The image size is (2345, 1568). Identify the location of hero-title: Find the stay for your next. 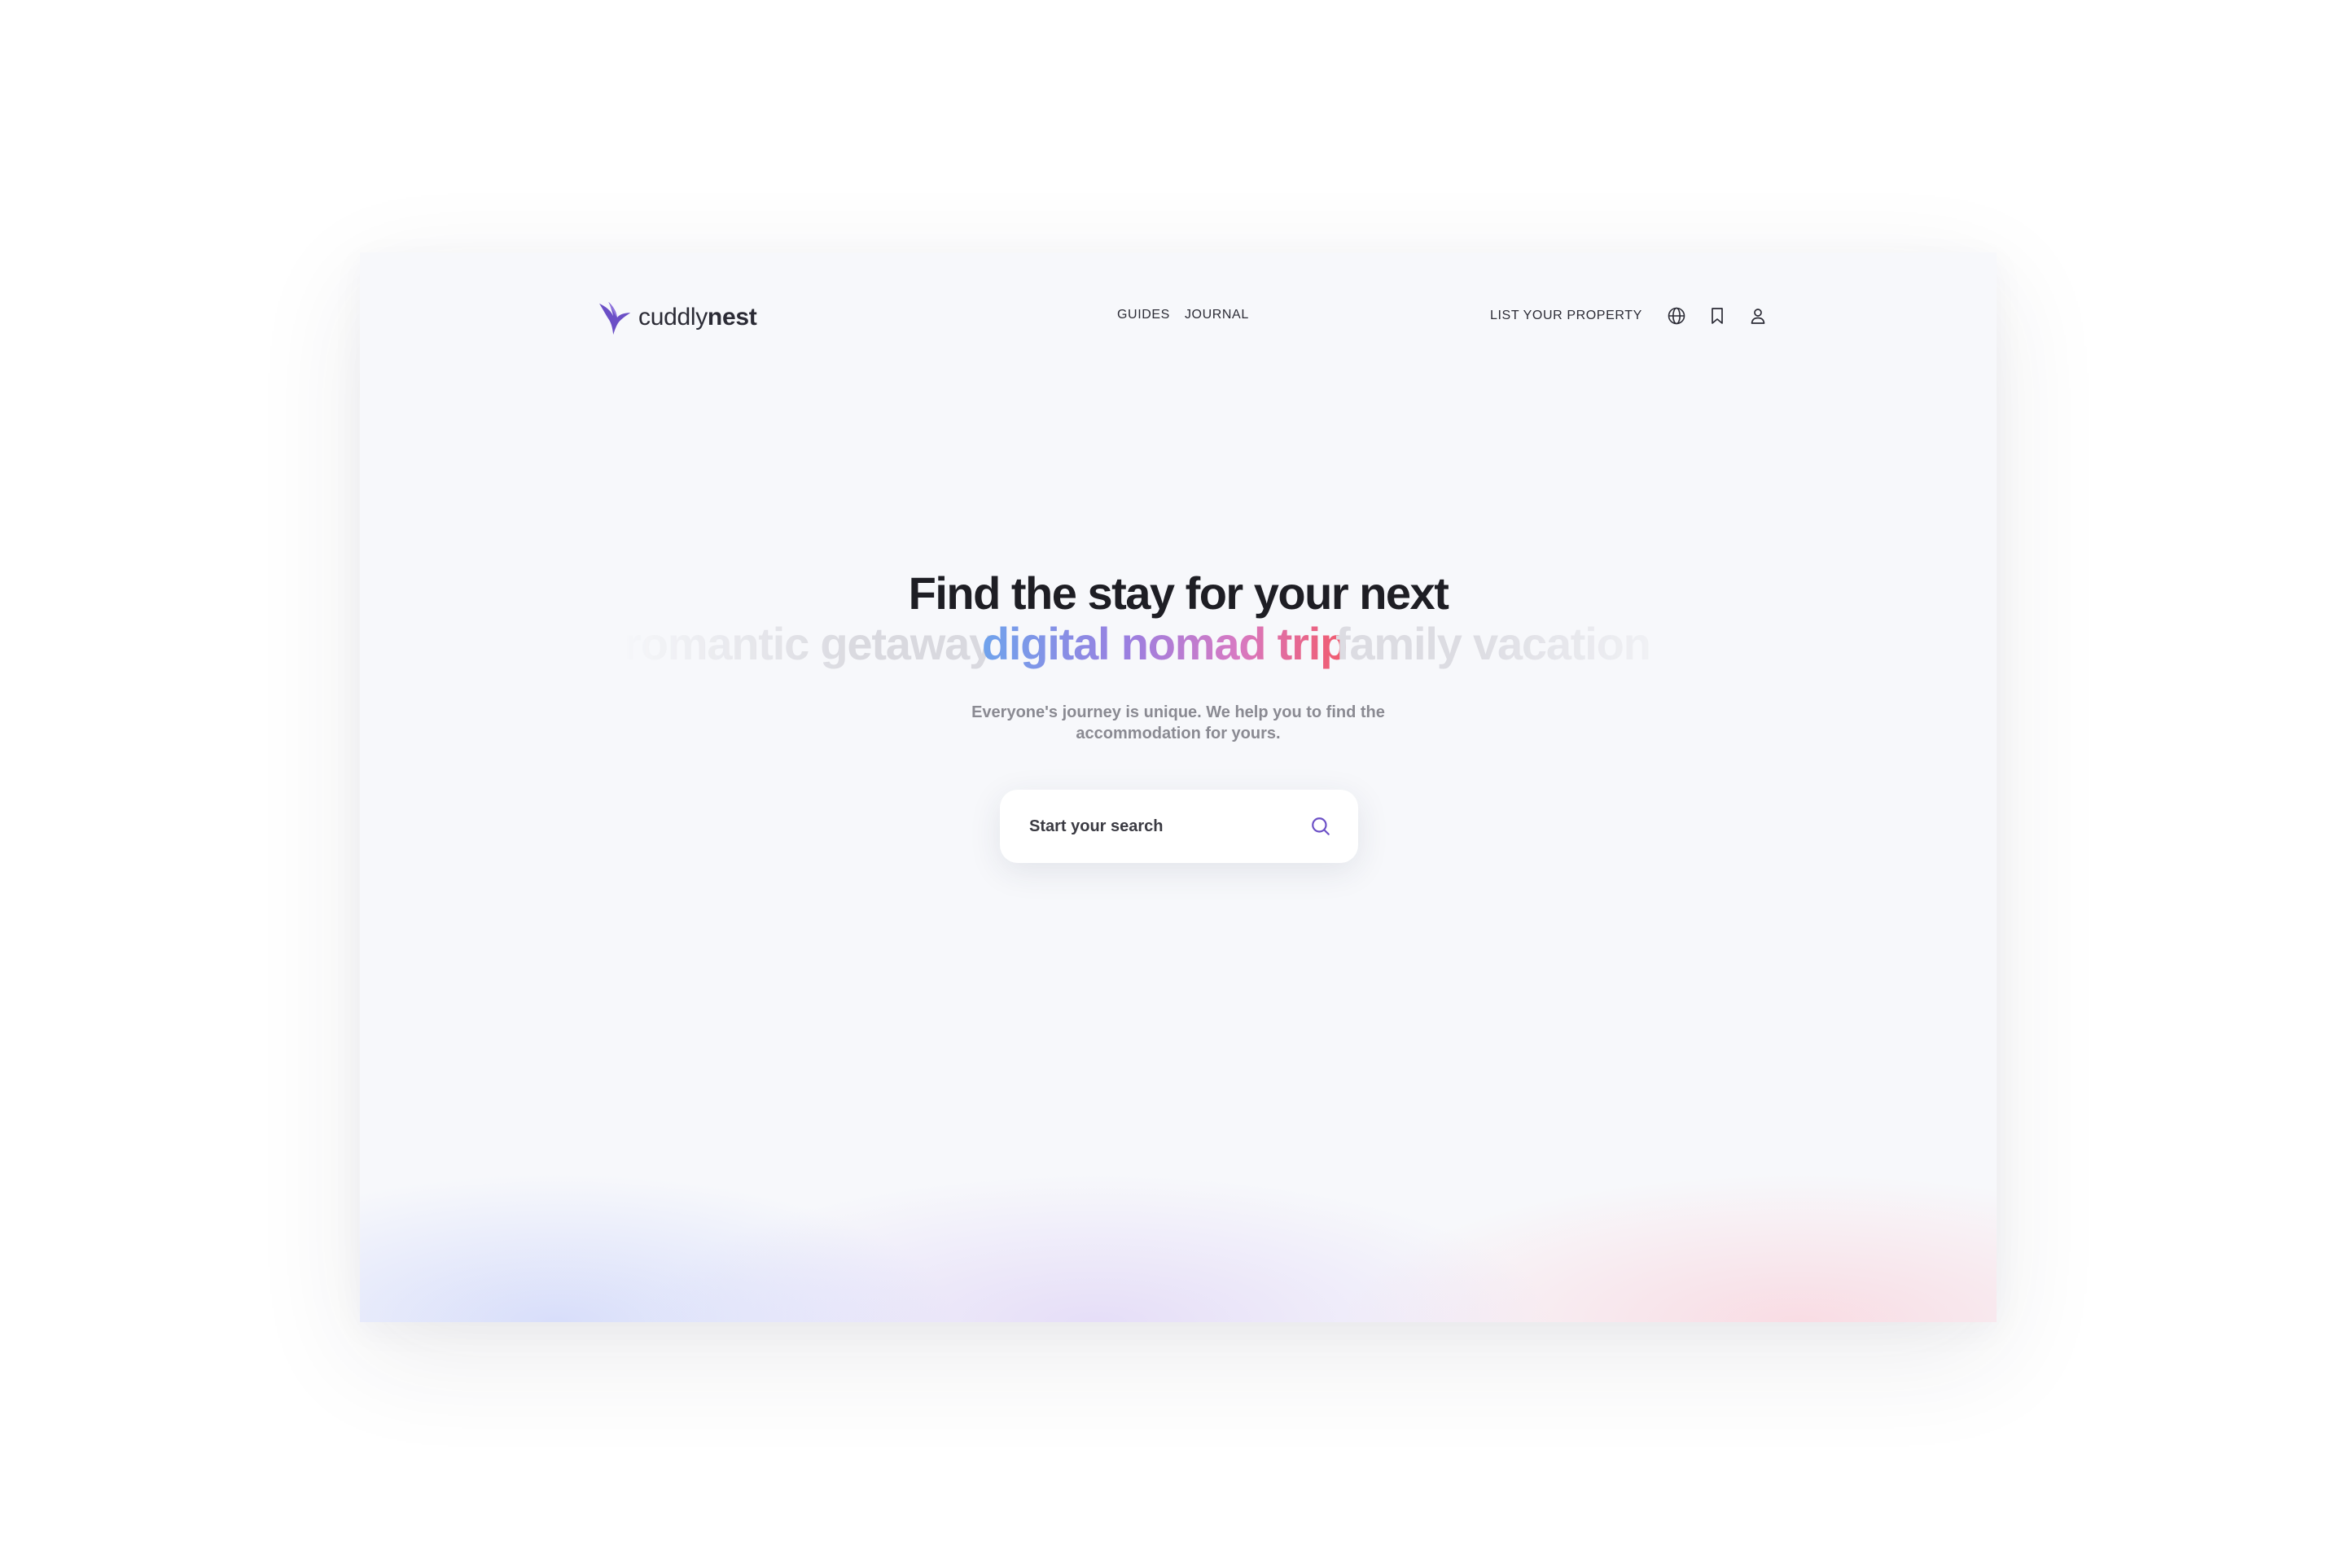
(1178, 593).